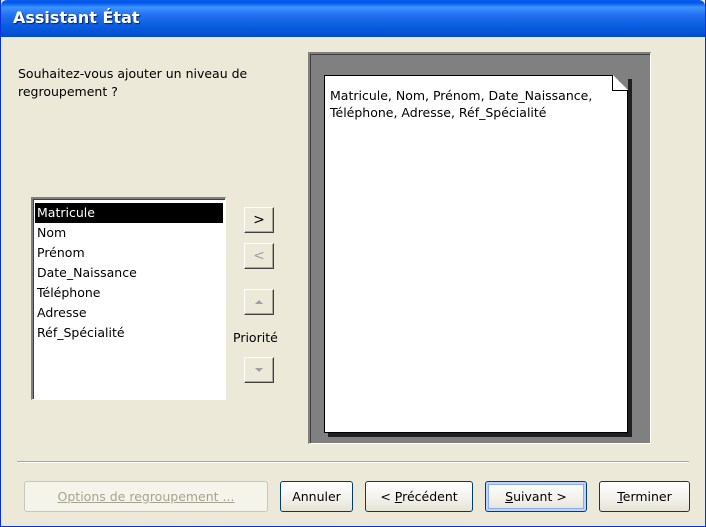 The height and width of the screenshot is (527, 706). Describe the element at coordinates (76, 17) in the screenshot. I see `window-title: Assistant État` at that location.